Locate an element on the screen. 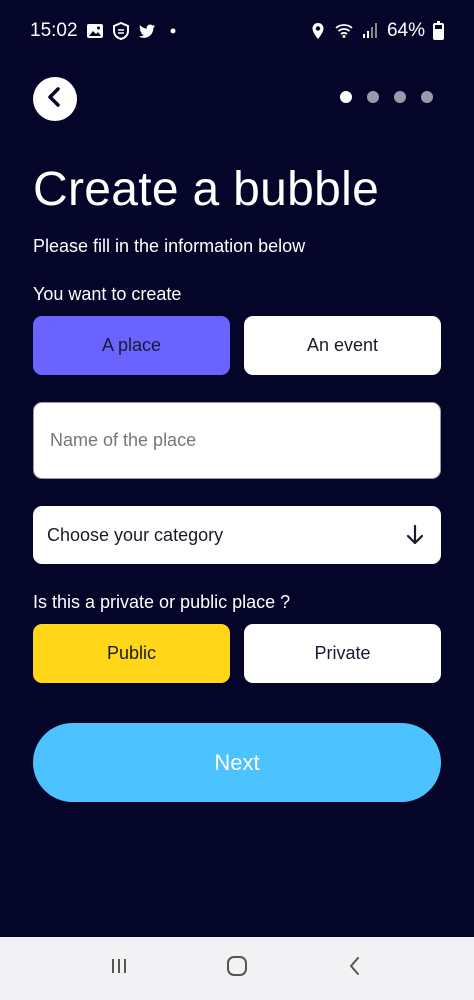 Image resolution: width=474 pixels, height=1000 pixels. wifi-icon is located at coordinates (344, 31).